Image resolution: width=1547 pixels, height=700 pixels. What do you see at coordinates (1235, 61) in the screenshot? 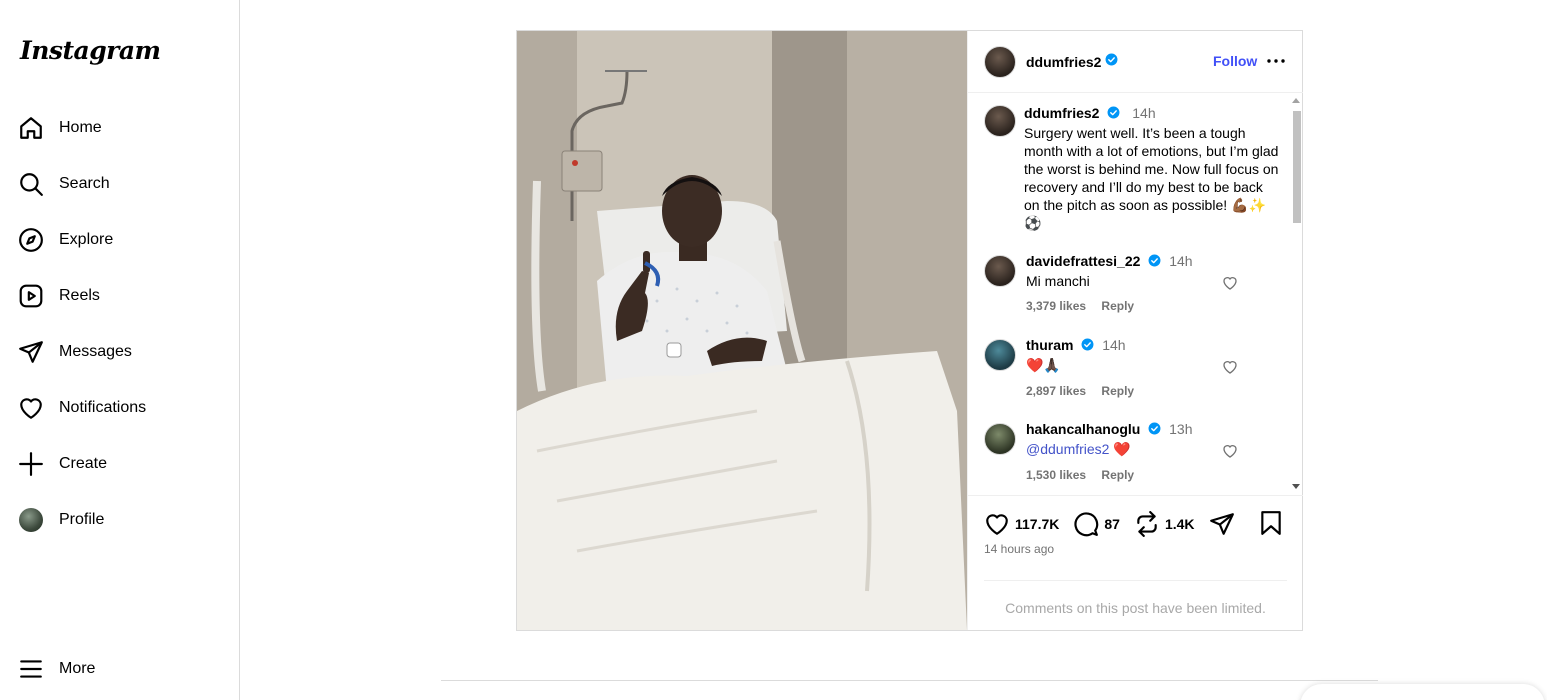
I see `follow-button: Follow` at bounding box center [1235, 61].